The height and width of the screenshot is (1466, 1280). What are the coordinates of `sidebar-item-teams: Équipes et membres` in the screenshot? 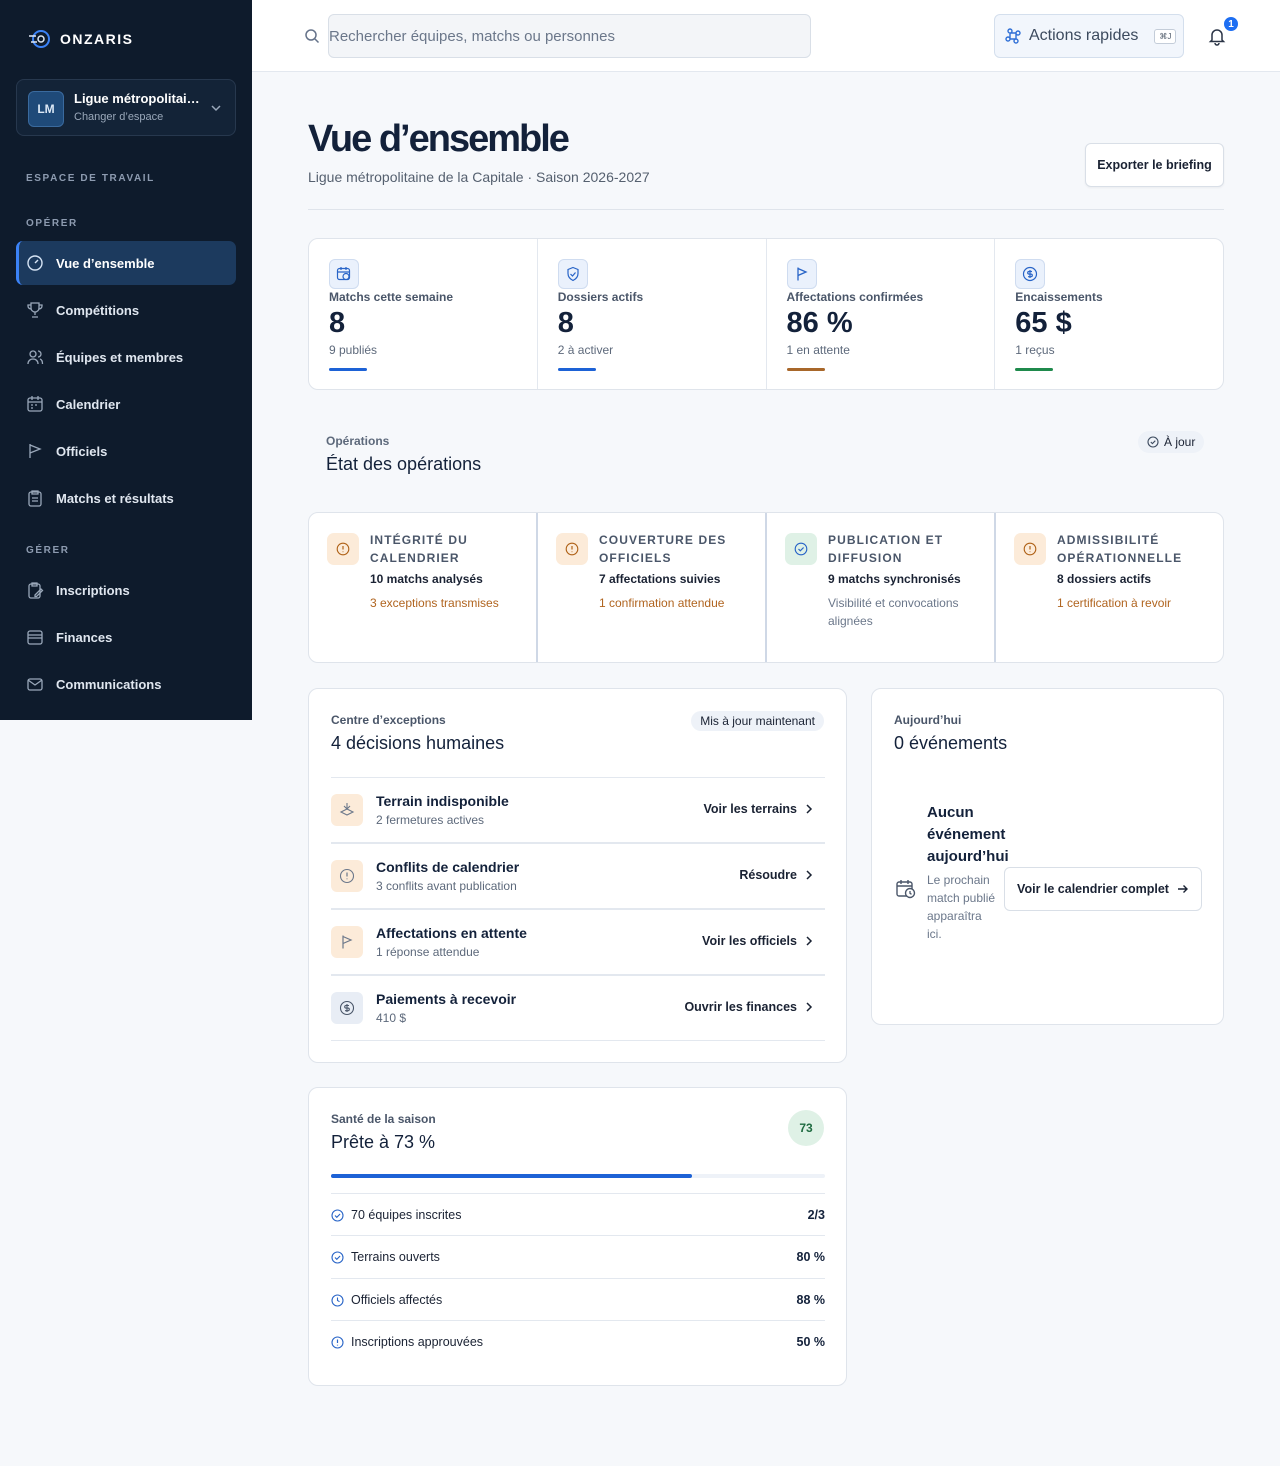 It's located at (126, 357).